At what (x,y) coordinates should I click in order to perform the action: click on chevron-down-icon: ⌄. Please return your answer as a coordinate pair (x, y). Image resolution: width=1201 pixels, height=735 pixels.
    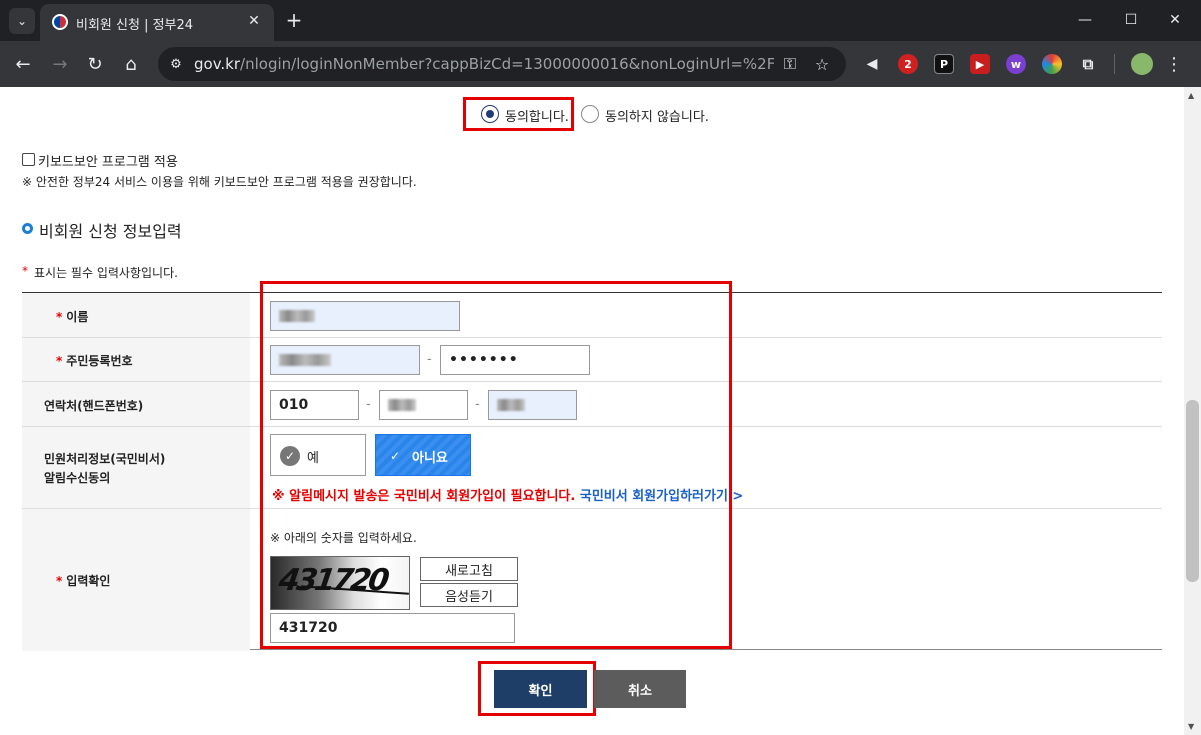
    Looking at the image, I should click on (22, 21).